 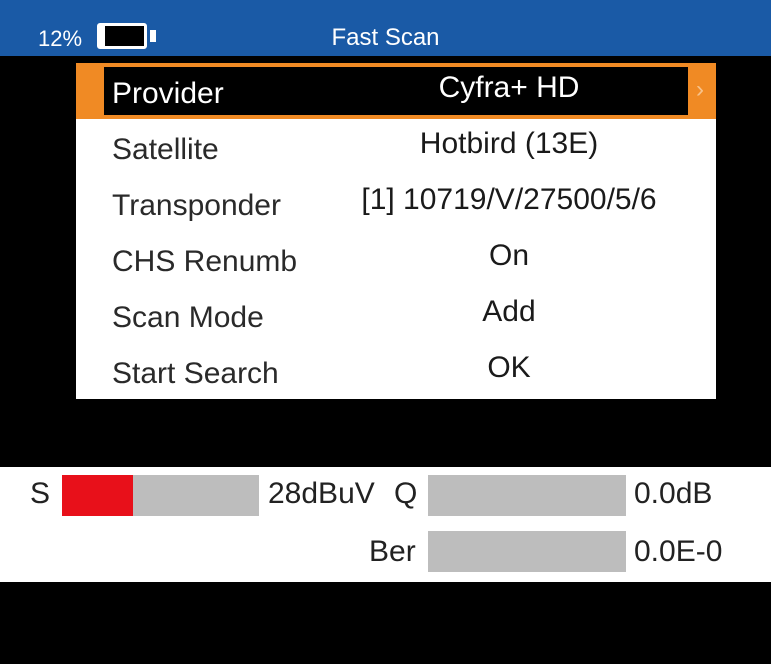 I want to click on menu-label-transponder: Transponder, so click(x=196, y=205).